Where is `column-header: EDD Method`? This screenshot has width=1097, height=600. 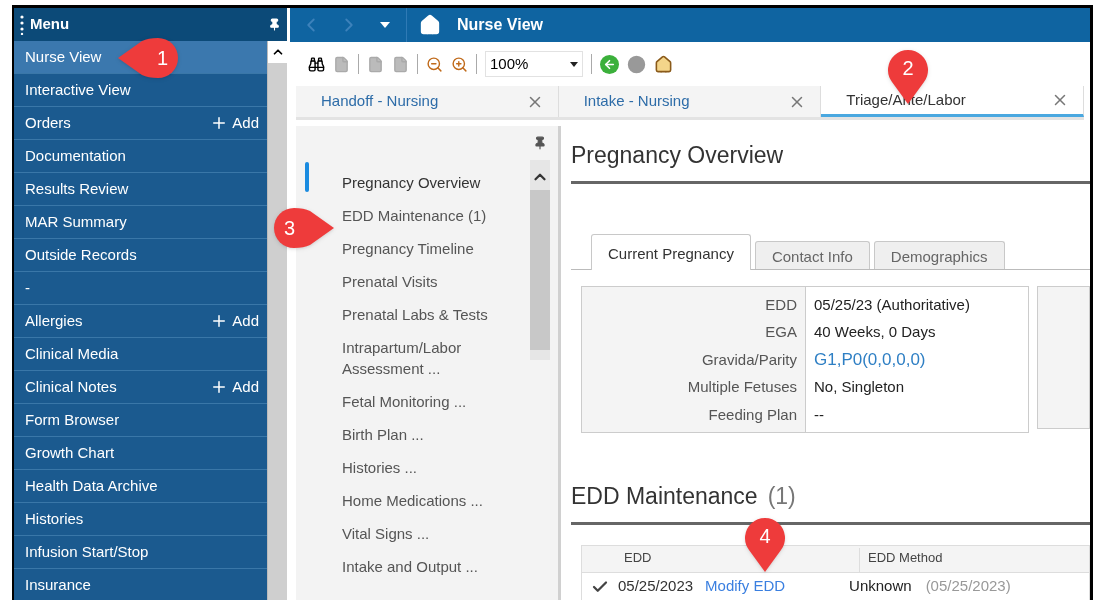
column-header: EDD Method is located at coordinates (905, 558).